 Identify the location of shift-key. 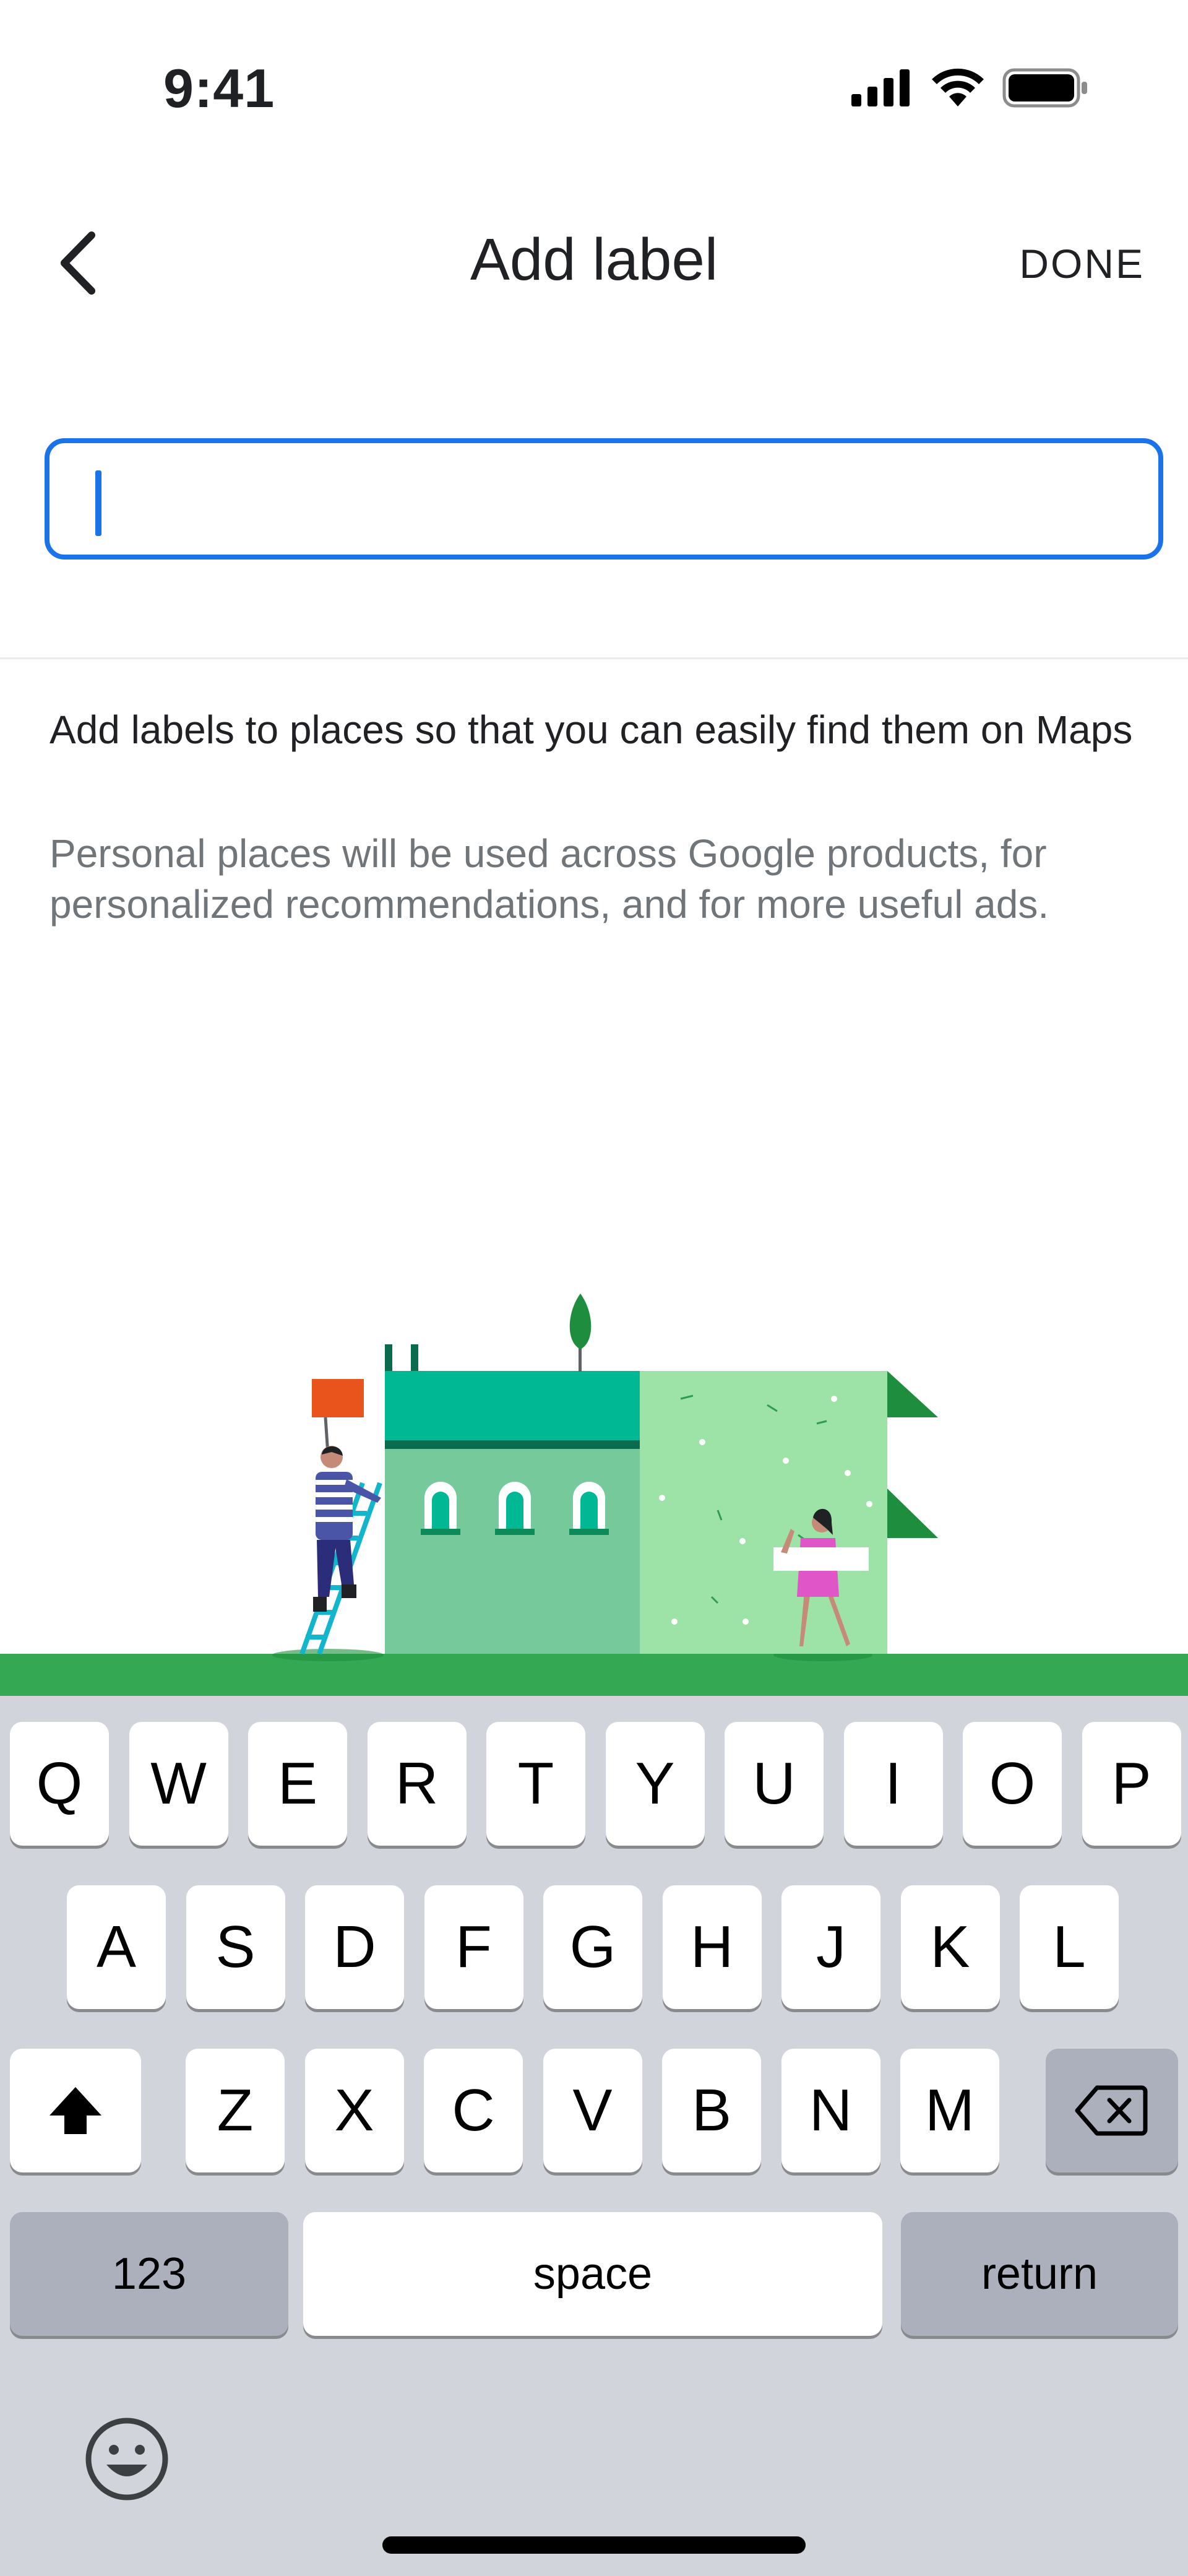
(75, 2110).